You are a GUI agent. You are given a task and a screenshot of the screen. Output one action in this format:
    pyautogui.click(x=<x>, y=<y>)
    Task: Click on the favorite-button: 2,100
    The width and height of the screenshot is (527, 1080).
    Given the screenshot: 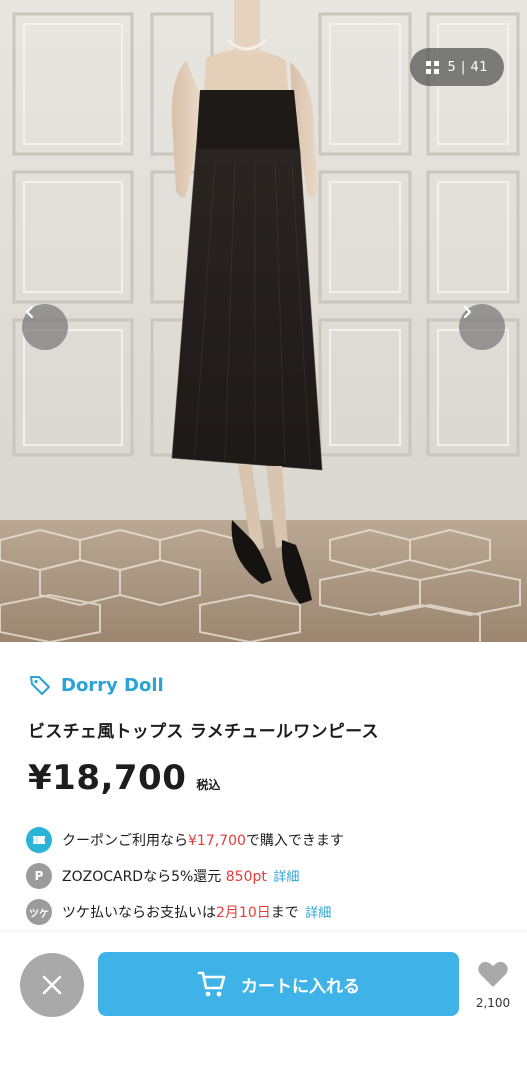 What is the action you would take?
    pyautogui.click(x=493, y=985)
    